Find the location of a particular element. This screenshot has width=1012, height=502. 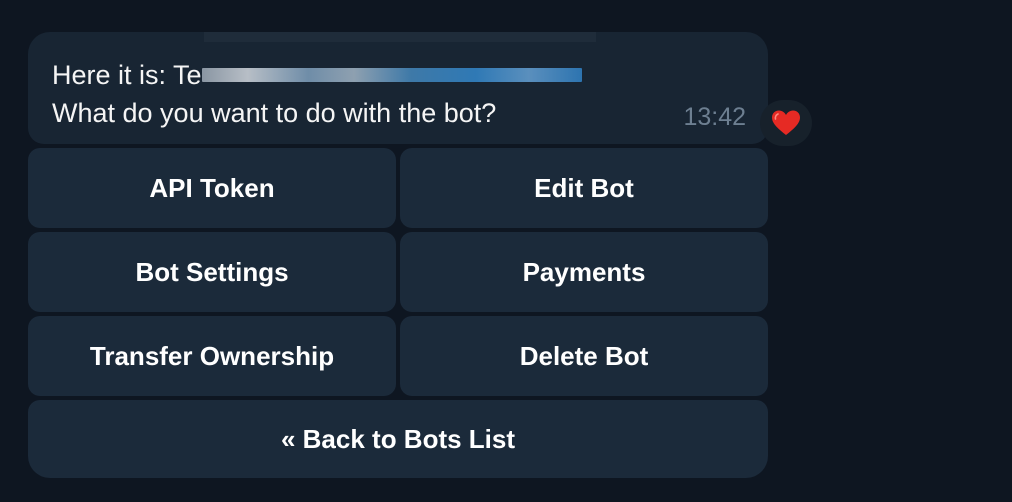

redacted-bot-link is located at coordinates (391, 74).